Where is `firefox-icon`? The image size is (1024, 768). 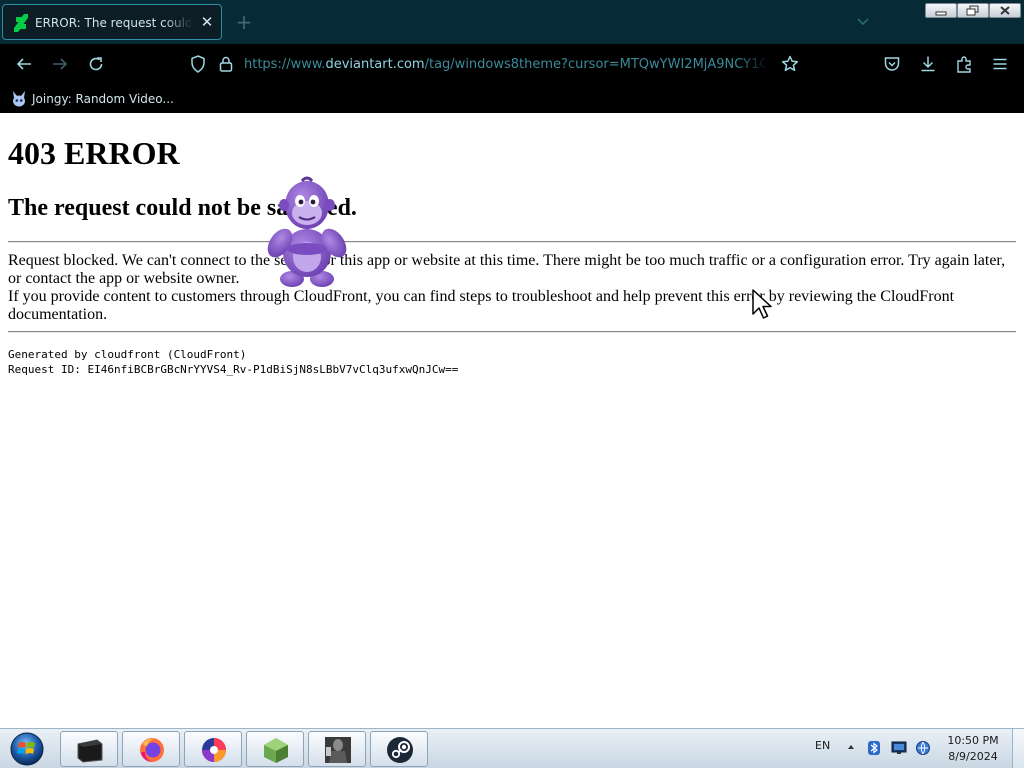
firefox-icon is located at coordinates (152, 750).